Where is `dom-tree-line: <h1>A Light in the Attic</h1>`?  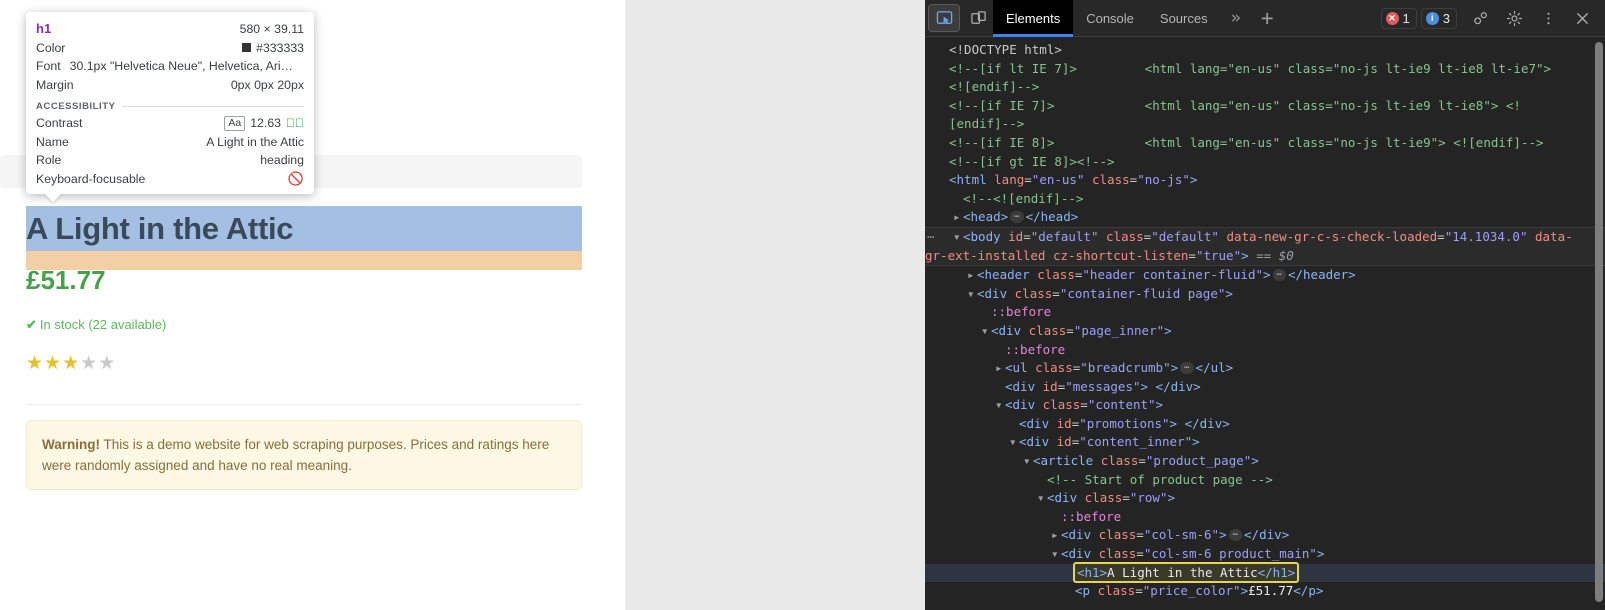
dom-tree-line: <h1>A Light in the Attic</h1> is located at coordinates (1265, 572).